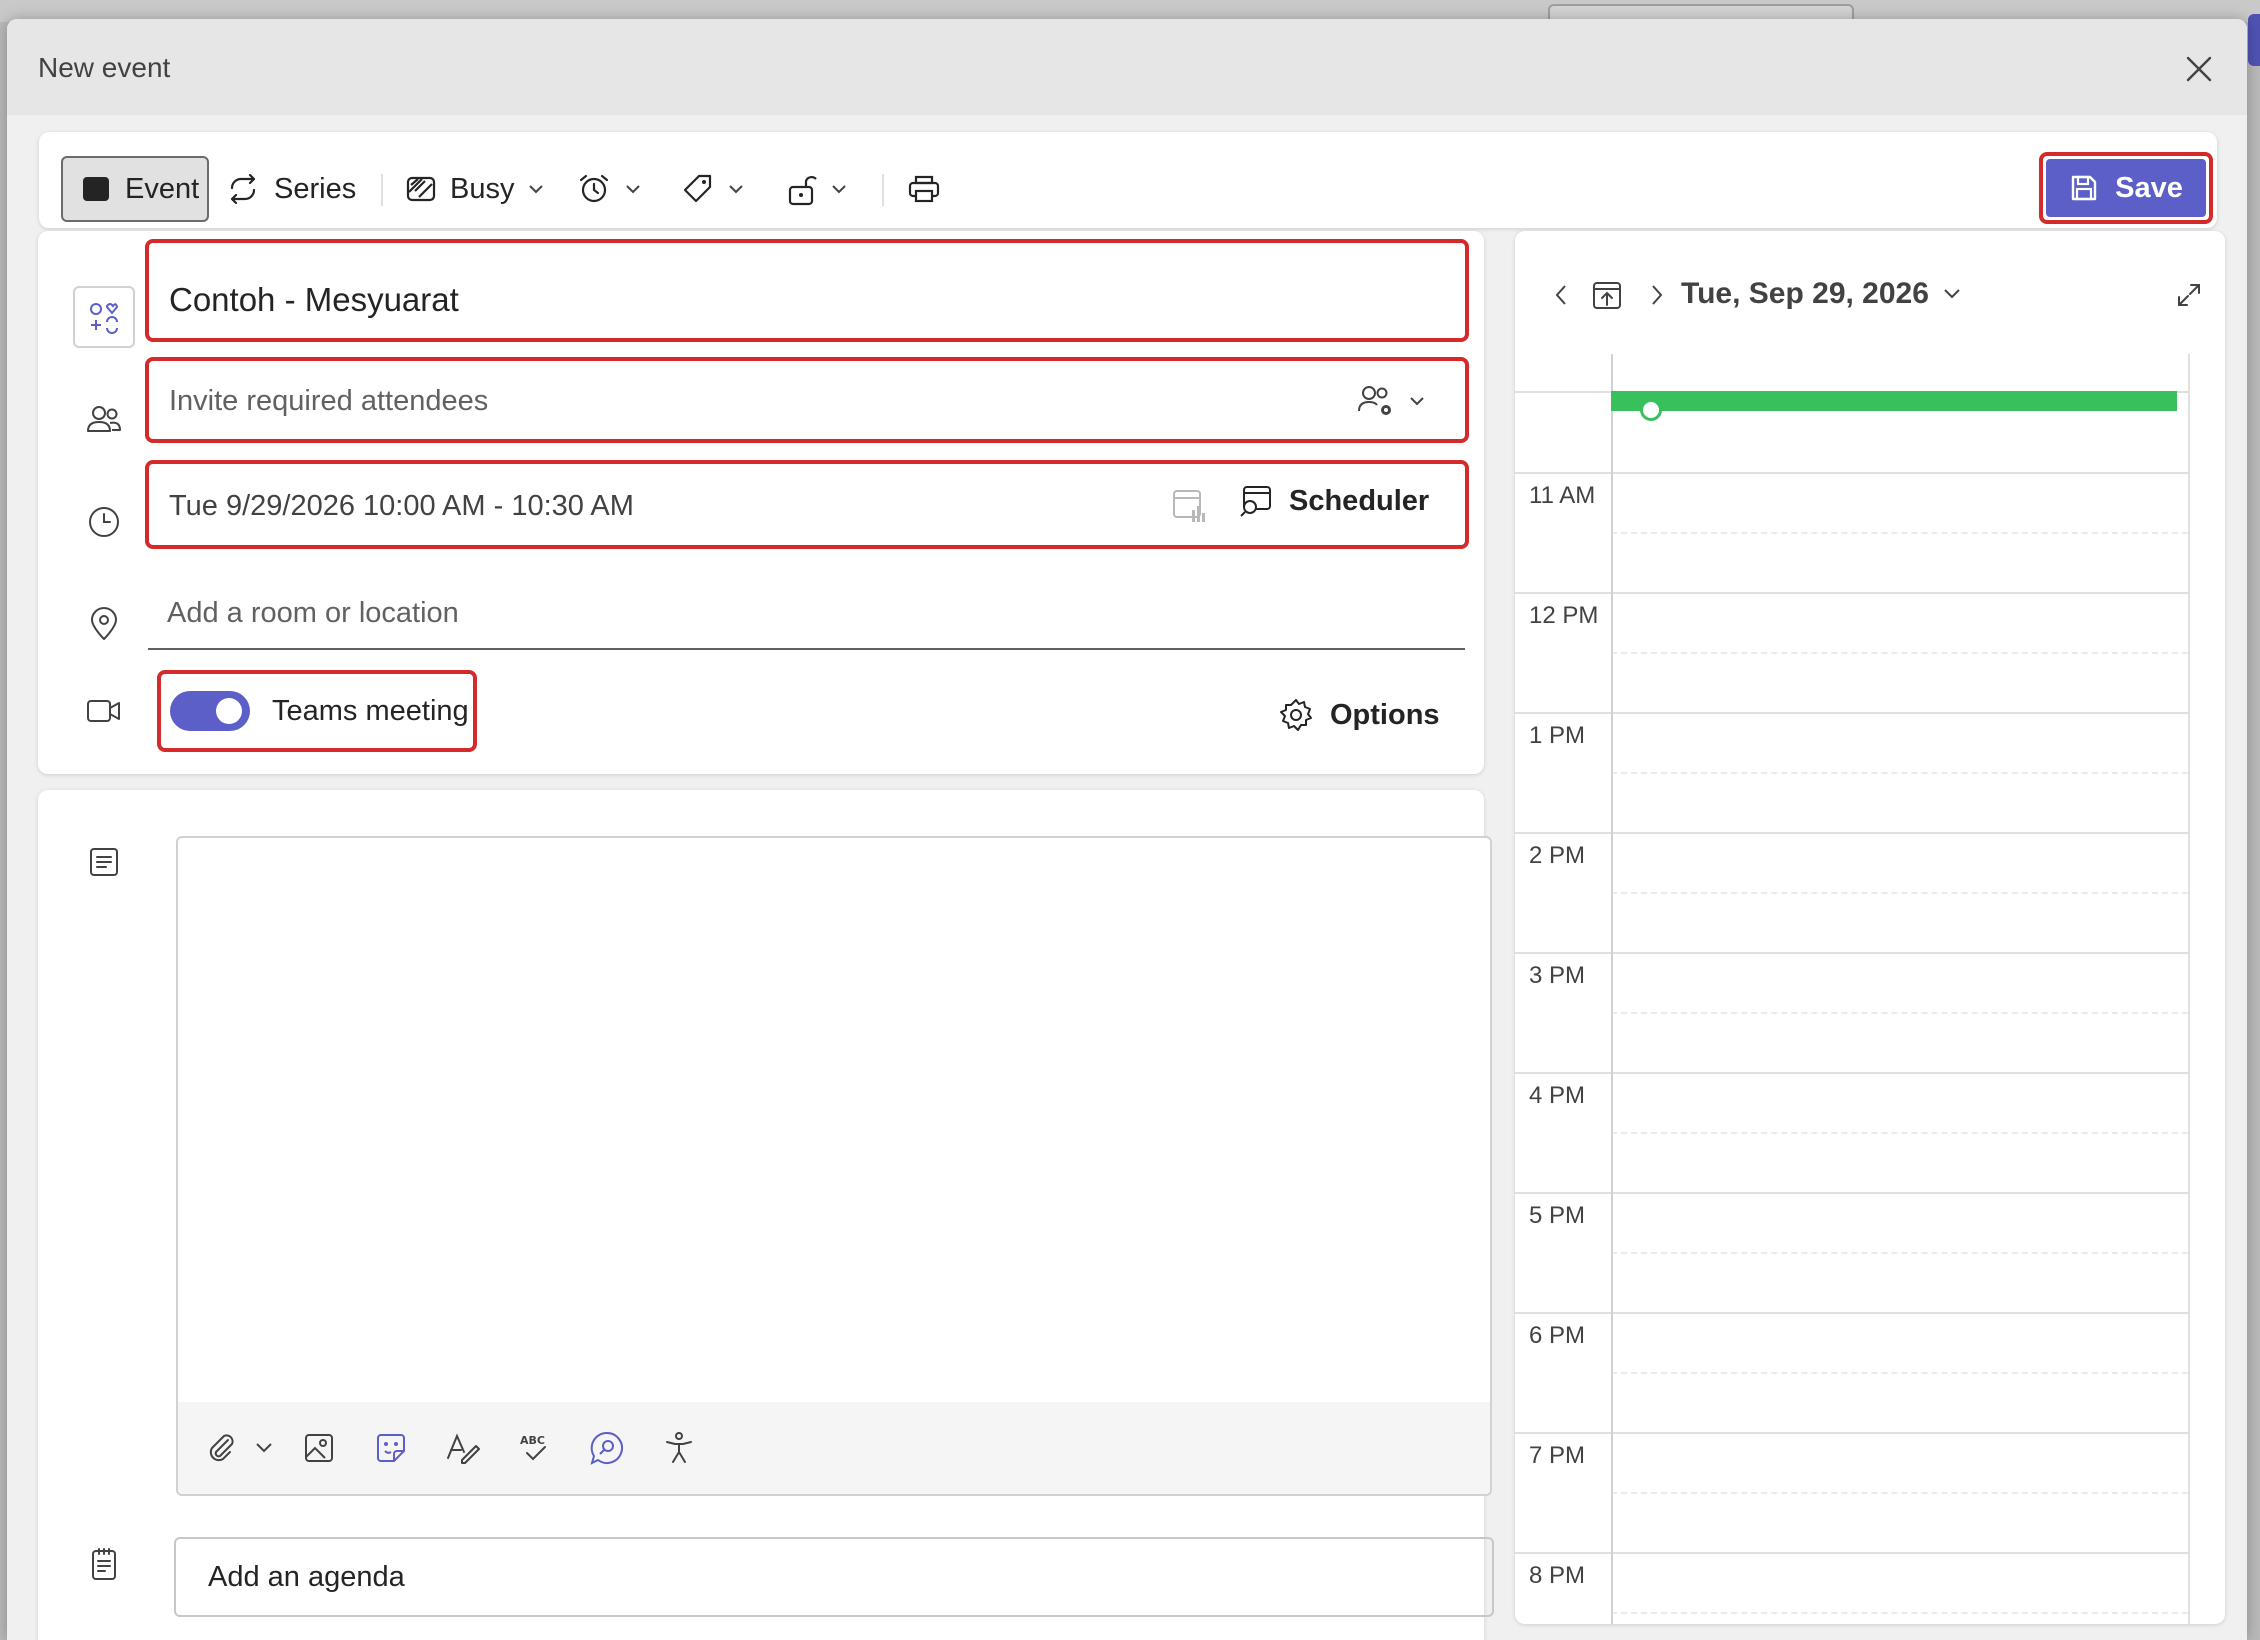  Describe the element at coordinates (1564, 615) in the screenshot. I see `hour-label: 12 PM` at that location.